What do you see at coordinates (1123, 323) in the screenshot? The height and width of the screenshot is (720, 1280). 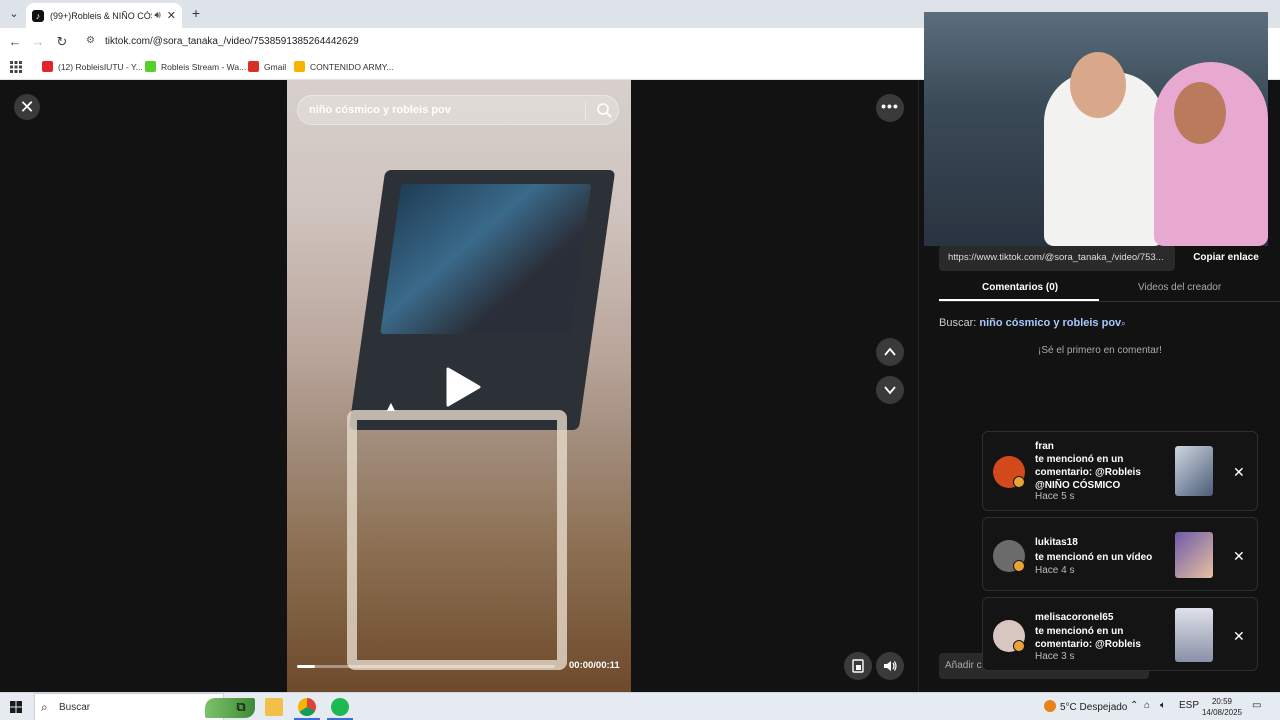 I see `small-search-icon: ⌕` at bounding box center [1123, 323].